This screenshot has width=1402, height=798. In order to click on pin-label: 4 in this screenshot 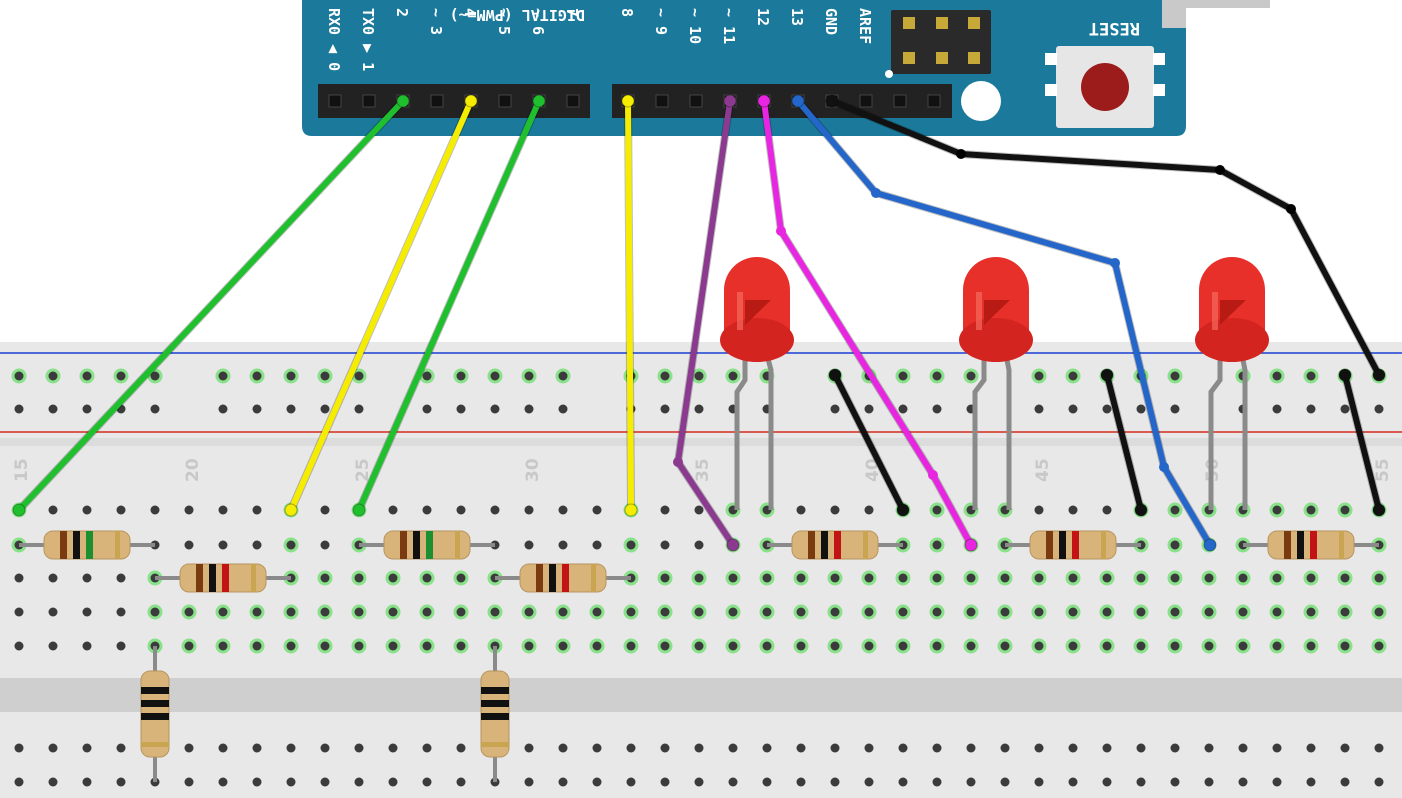, I will do `click(470, 12)`.